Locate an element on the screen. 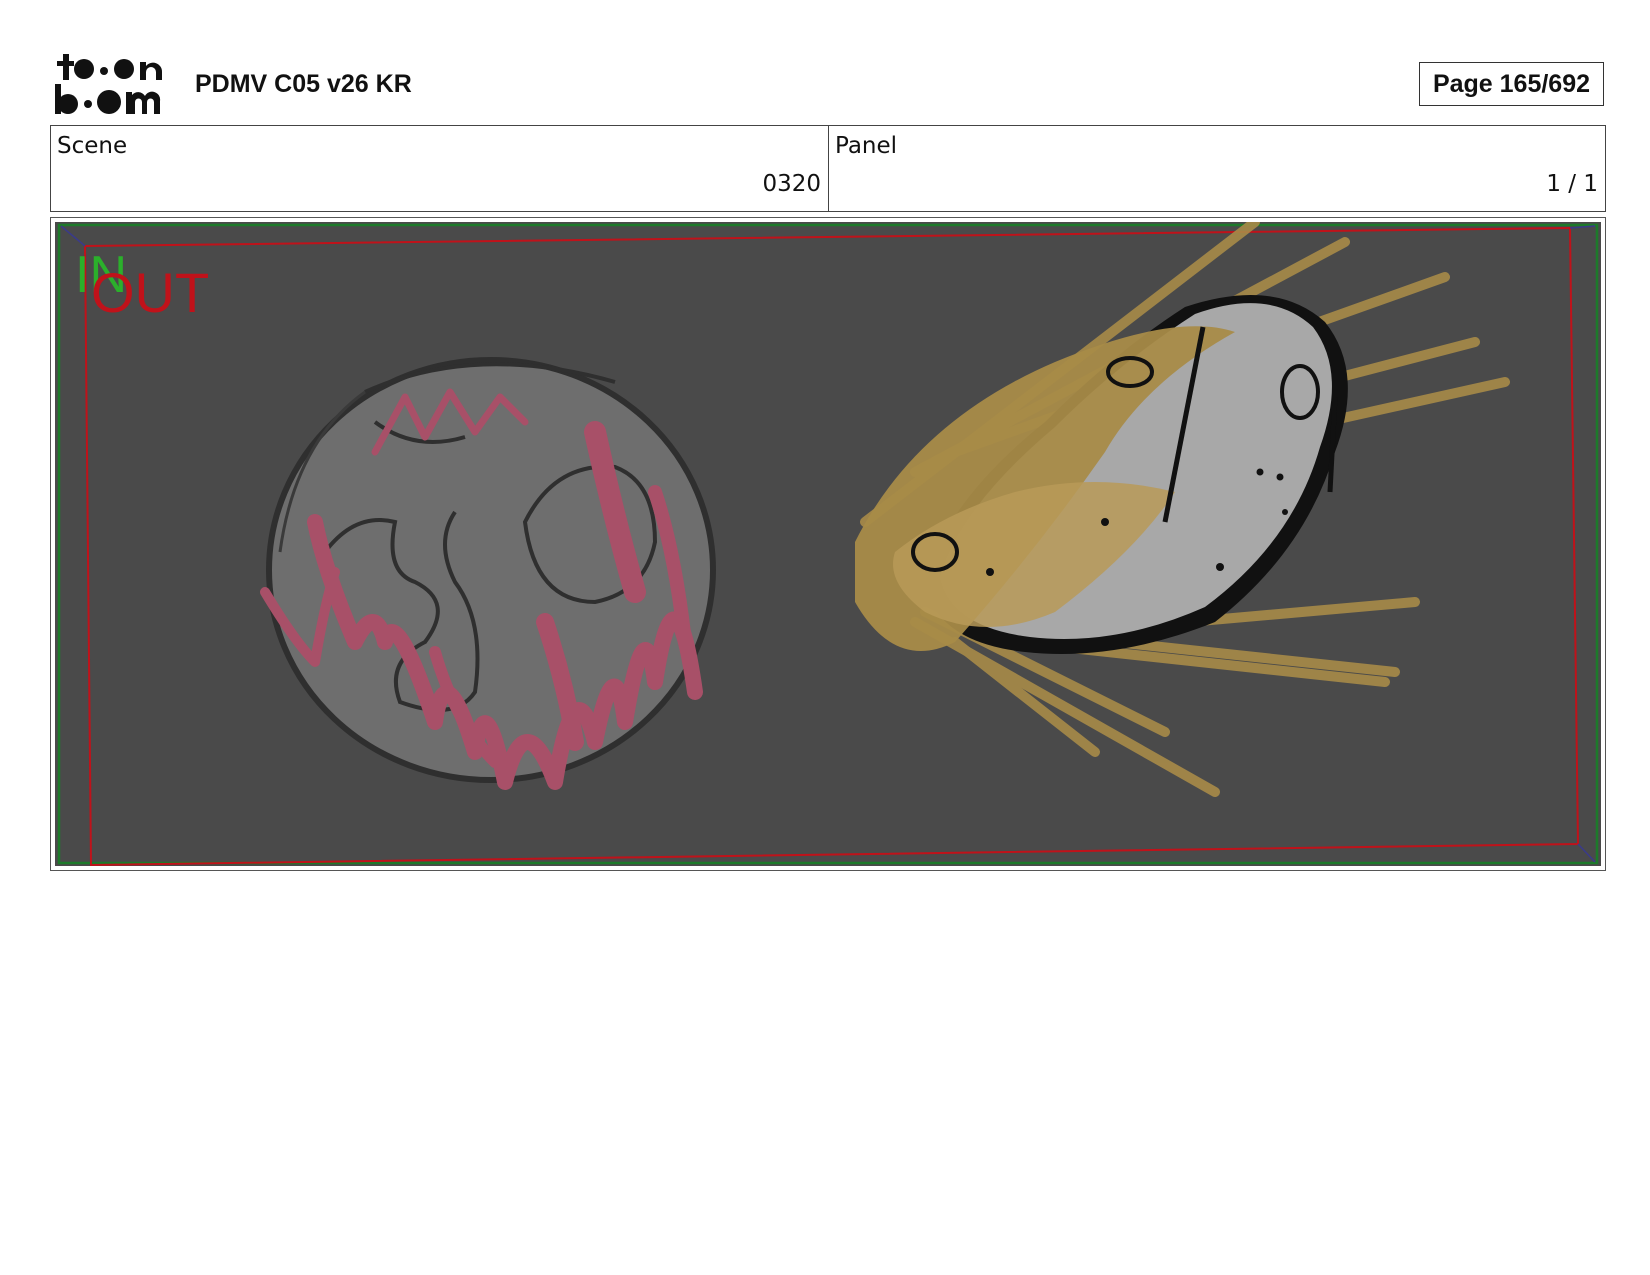  panel-cell: Panel 1 / 1 is located at coordinates (1217, 168).